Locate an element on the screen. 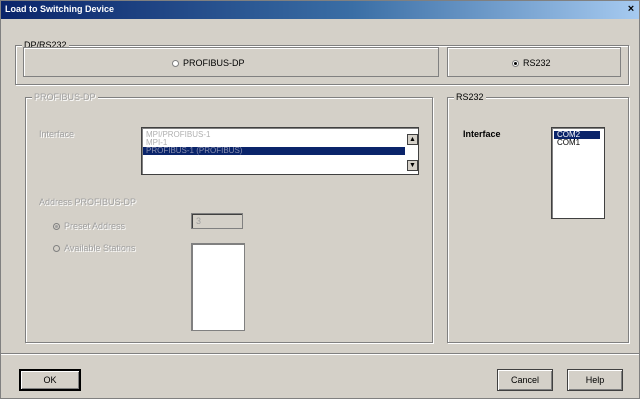 This screenshot has height=399, width=640. preset-address-value: 3 is located at coordinates (199, 221).